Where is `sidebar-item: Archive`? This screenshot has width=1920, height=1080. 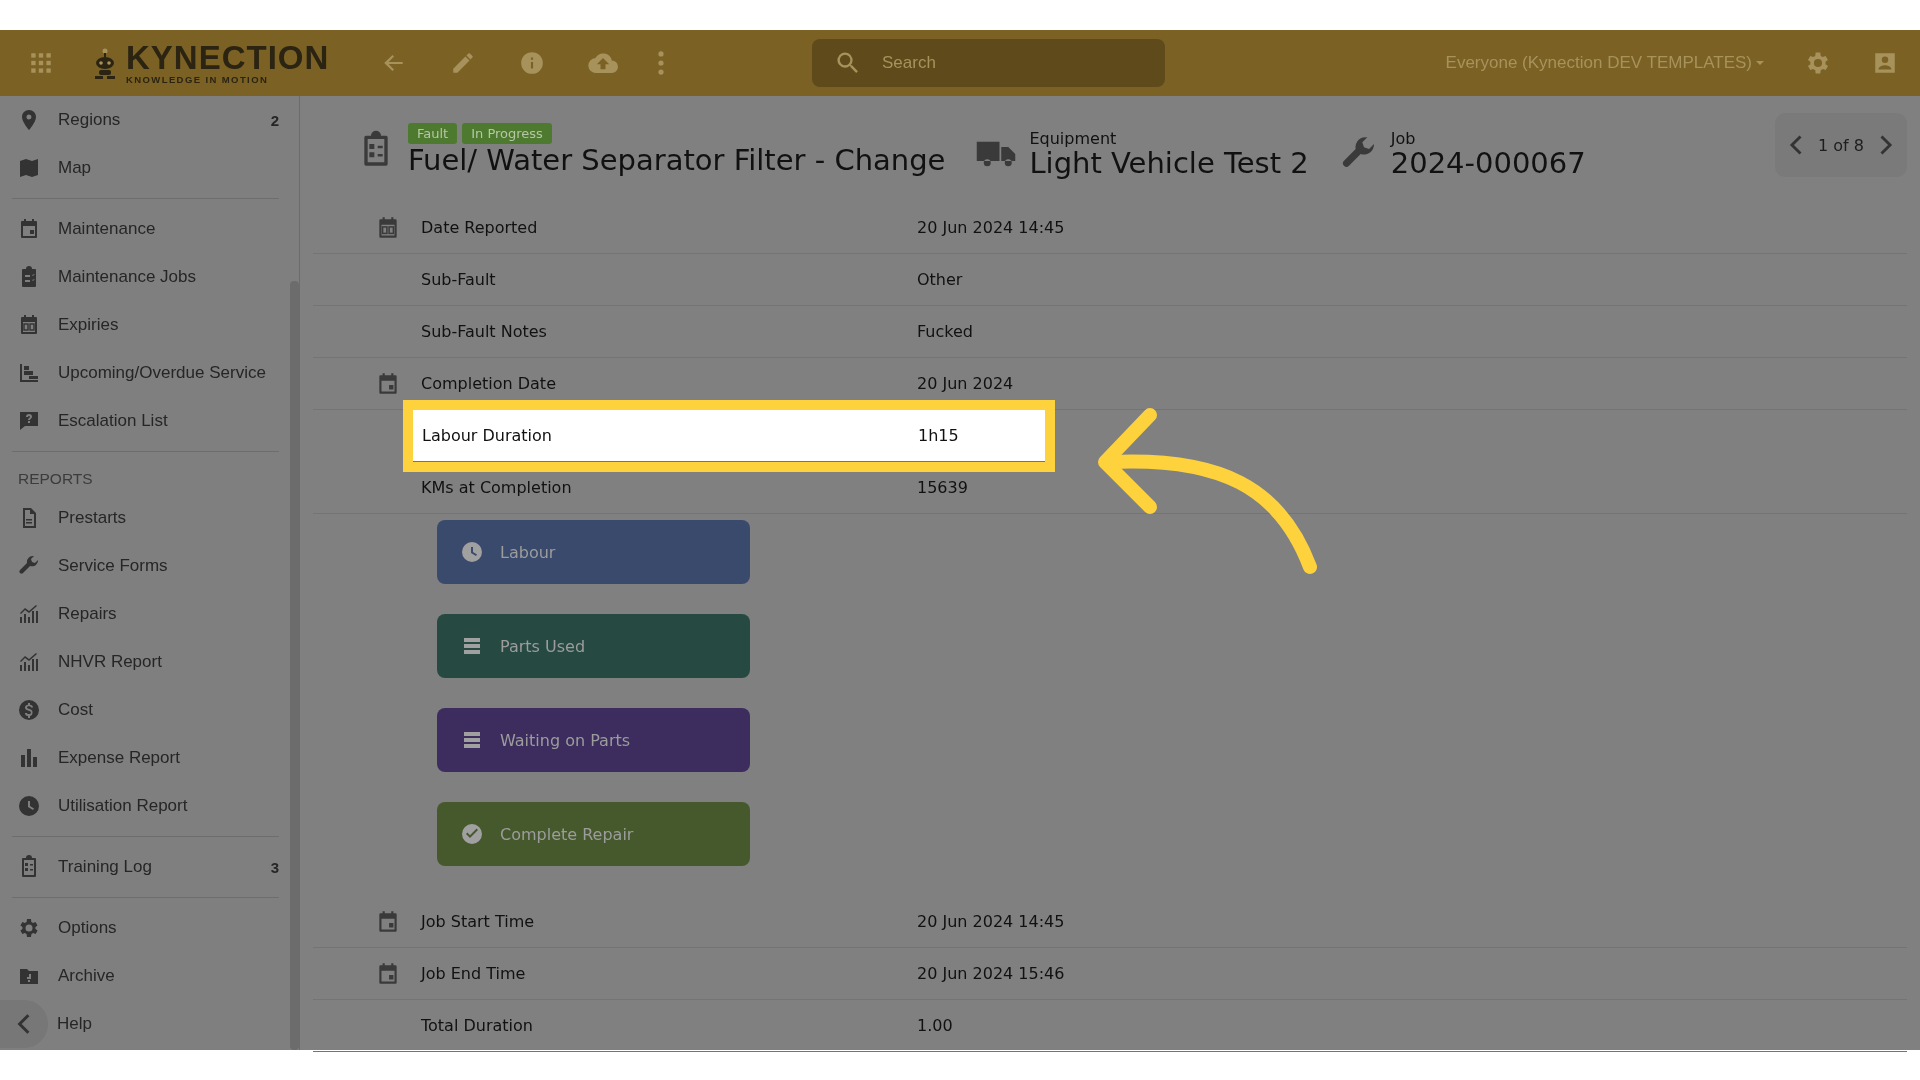 sidebar-item: Archive is located at coordinates (149, 976).